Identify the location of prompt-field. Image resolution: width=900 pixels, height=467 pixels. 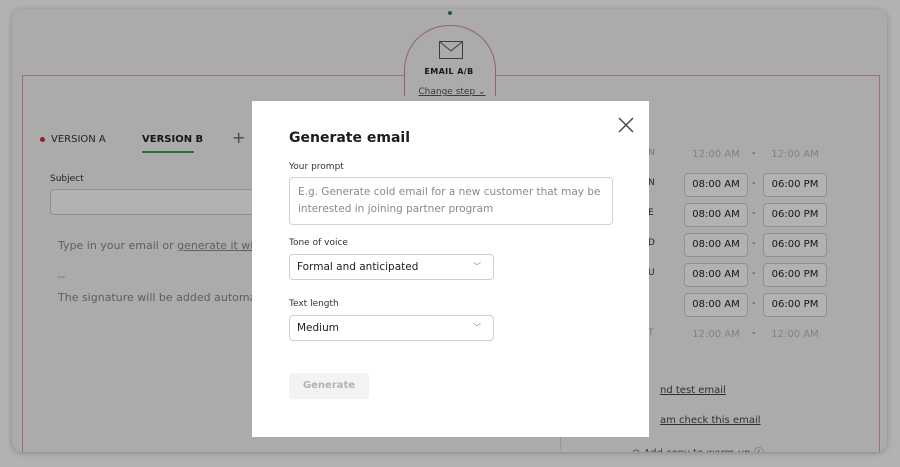
(451, 201).